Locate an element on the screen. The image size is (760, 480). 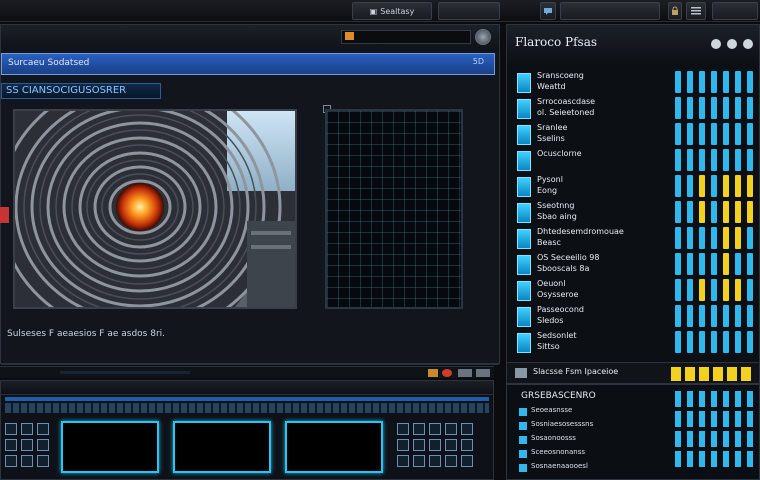
item-title: Sedsonlet is located at coordinates (557, 335).